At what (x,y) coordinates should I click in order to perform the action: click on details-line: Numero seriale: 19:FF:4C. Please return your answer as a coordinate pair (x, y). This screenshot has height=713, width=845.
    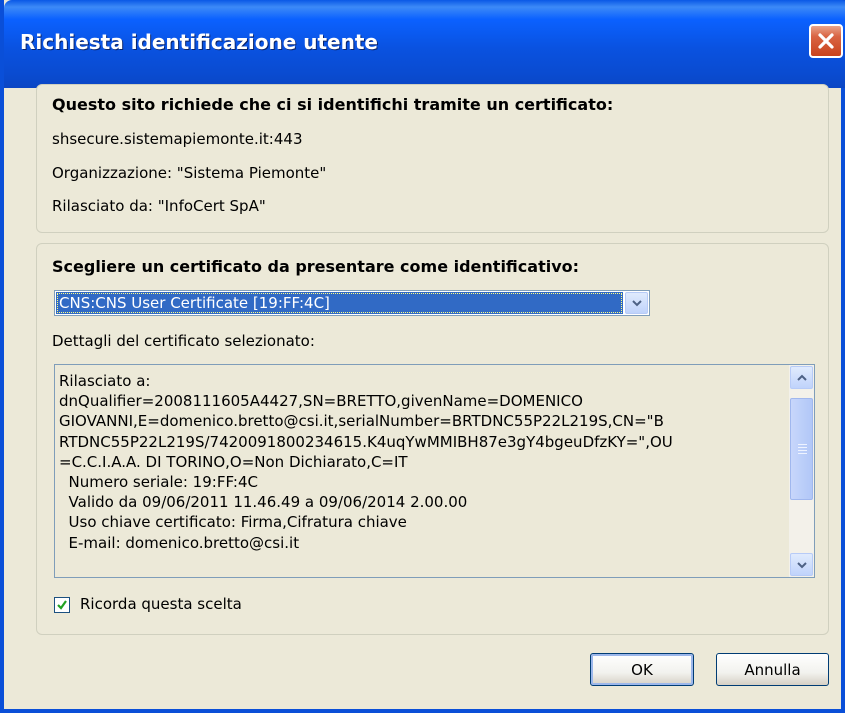
    Looking at the image, I should click on (158, 482).